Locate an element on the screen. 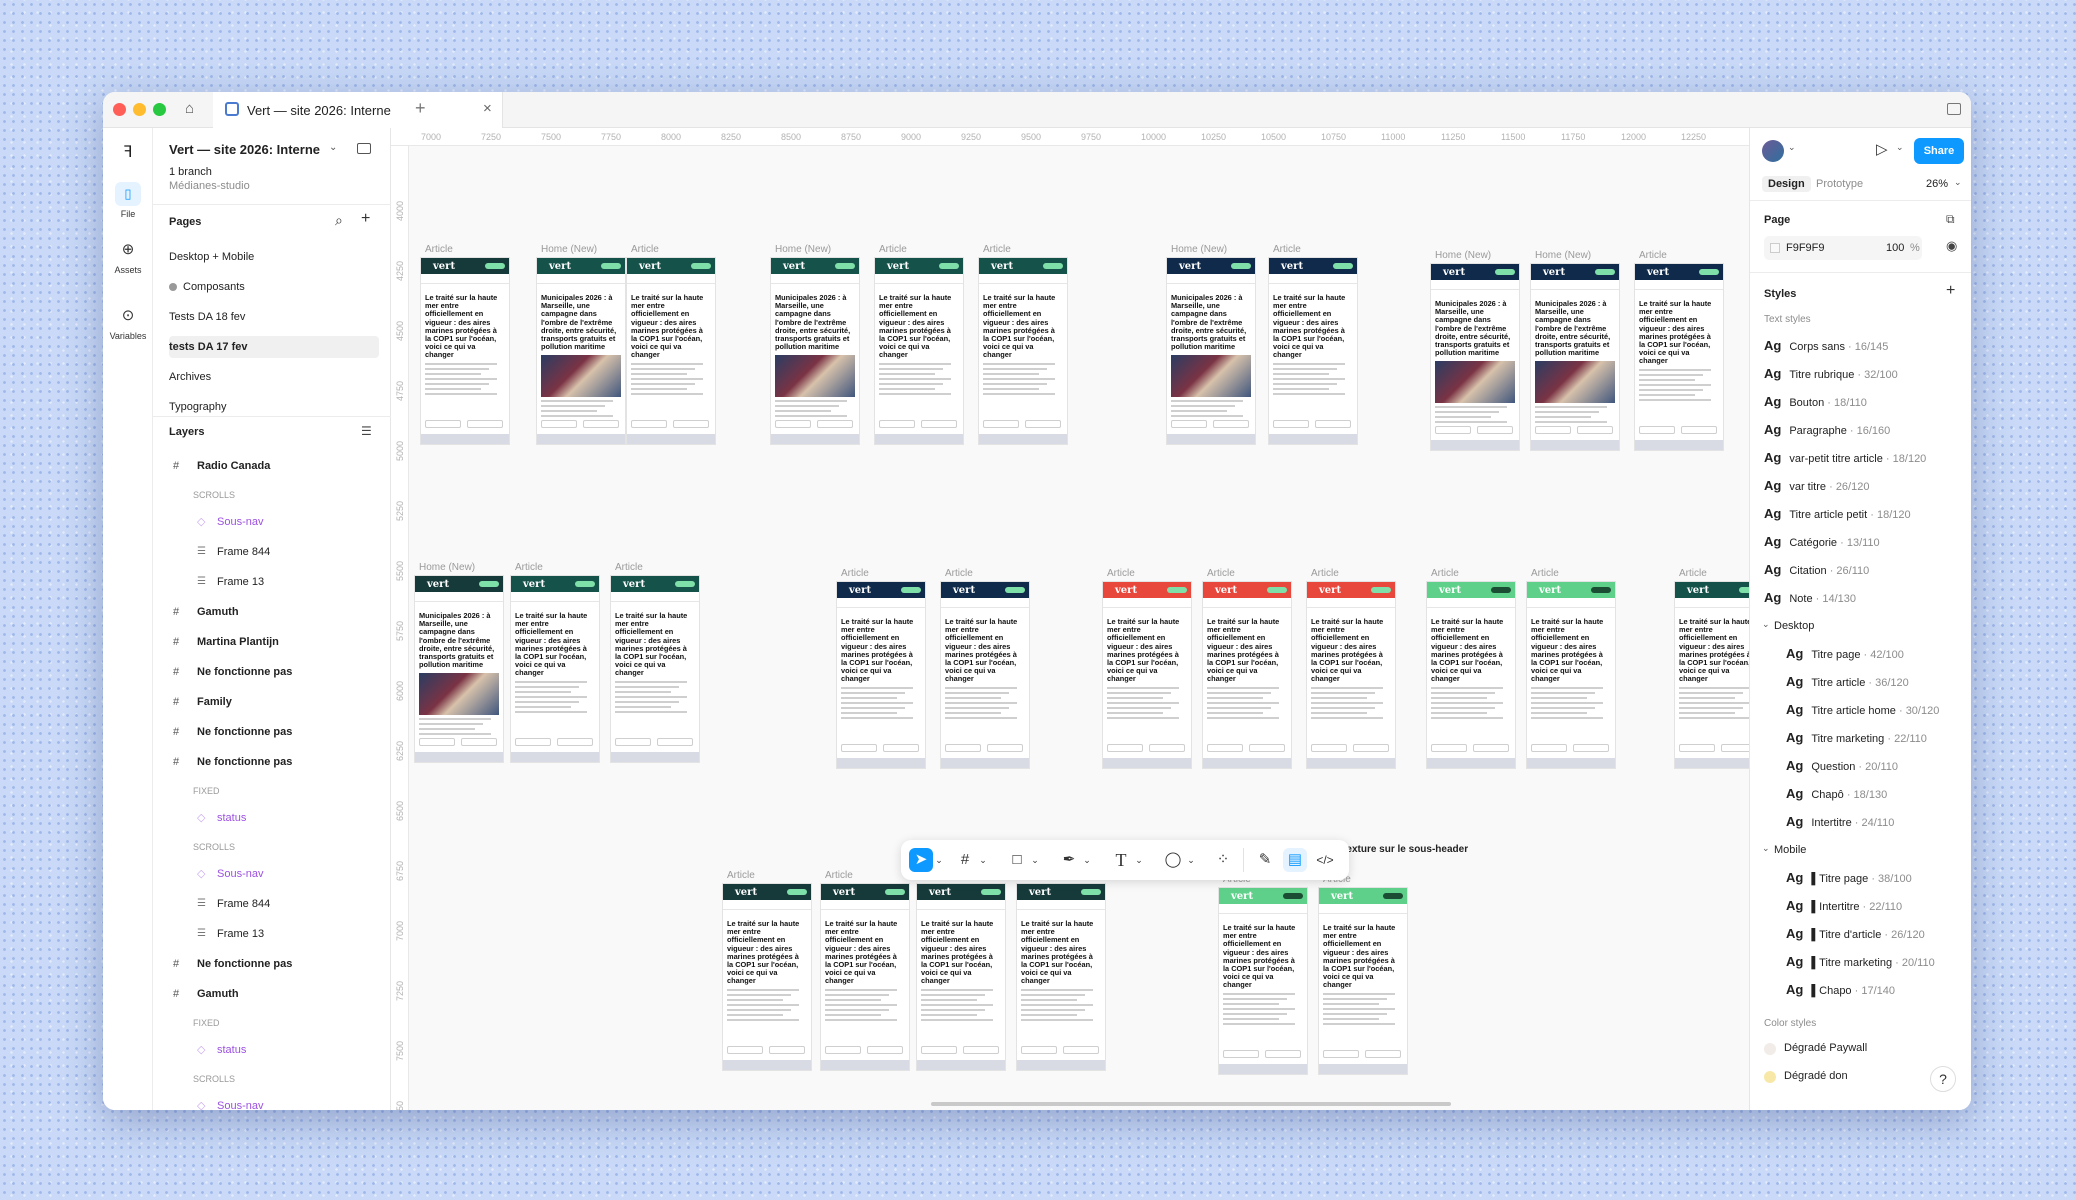 The image size is (2076, 1200). add-style-icon: + is located at coordinates (1950, 291).